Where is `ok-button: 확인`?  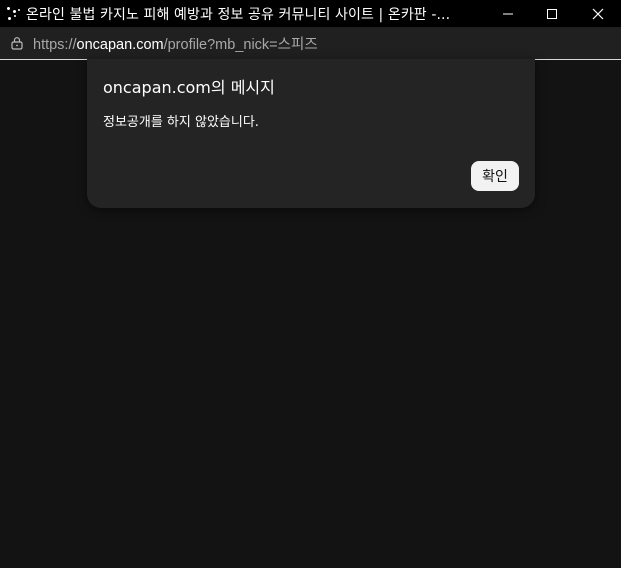 ok-button: 확인 is located at coordinates (495, 176).